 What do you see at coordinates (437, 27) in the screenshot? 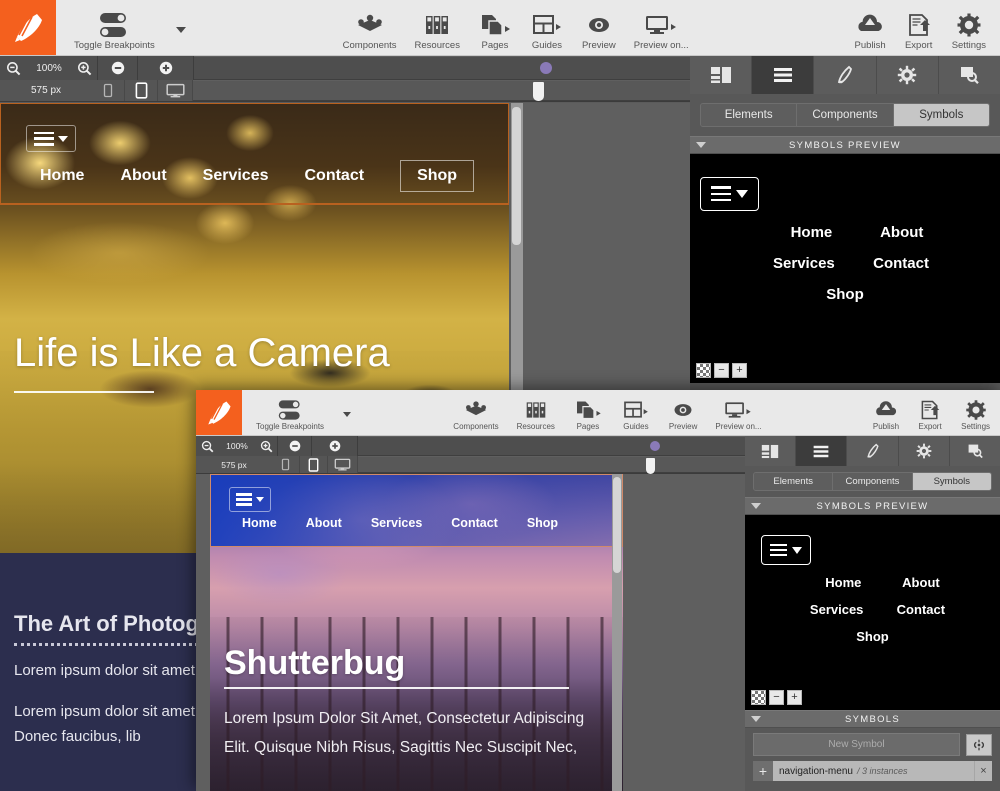
I see `resources-button: Resources` at bounding box center [437, 27].